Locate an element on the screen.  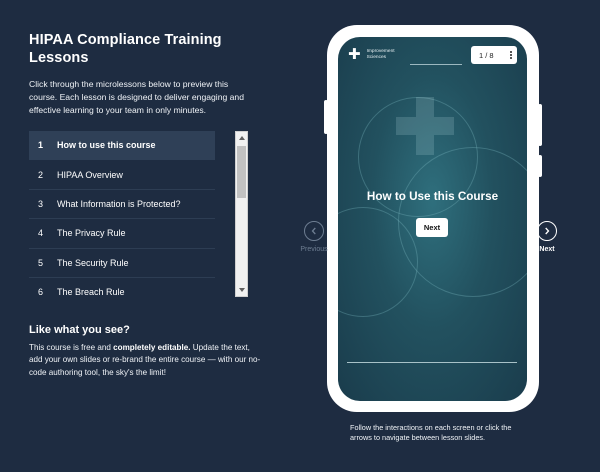
previous-slide-nav: Previous is located at coordinates (314, 237).